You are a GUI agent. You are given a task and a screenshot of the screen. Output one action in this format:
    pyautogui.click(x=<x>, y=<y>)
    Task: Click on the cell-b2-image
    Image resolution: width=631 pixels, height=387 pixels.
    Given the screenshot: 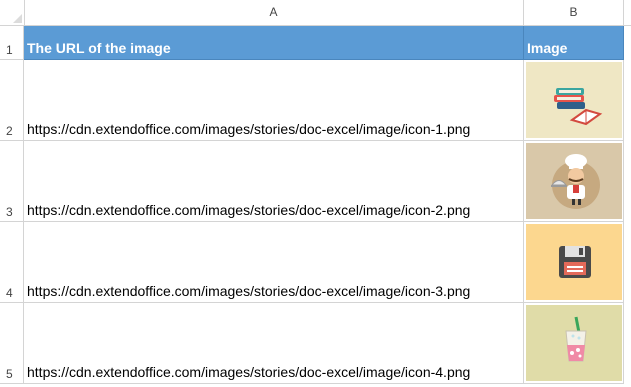 What is the action you would take?
    pyautogui.click(x=574, y=100)
    